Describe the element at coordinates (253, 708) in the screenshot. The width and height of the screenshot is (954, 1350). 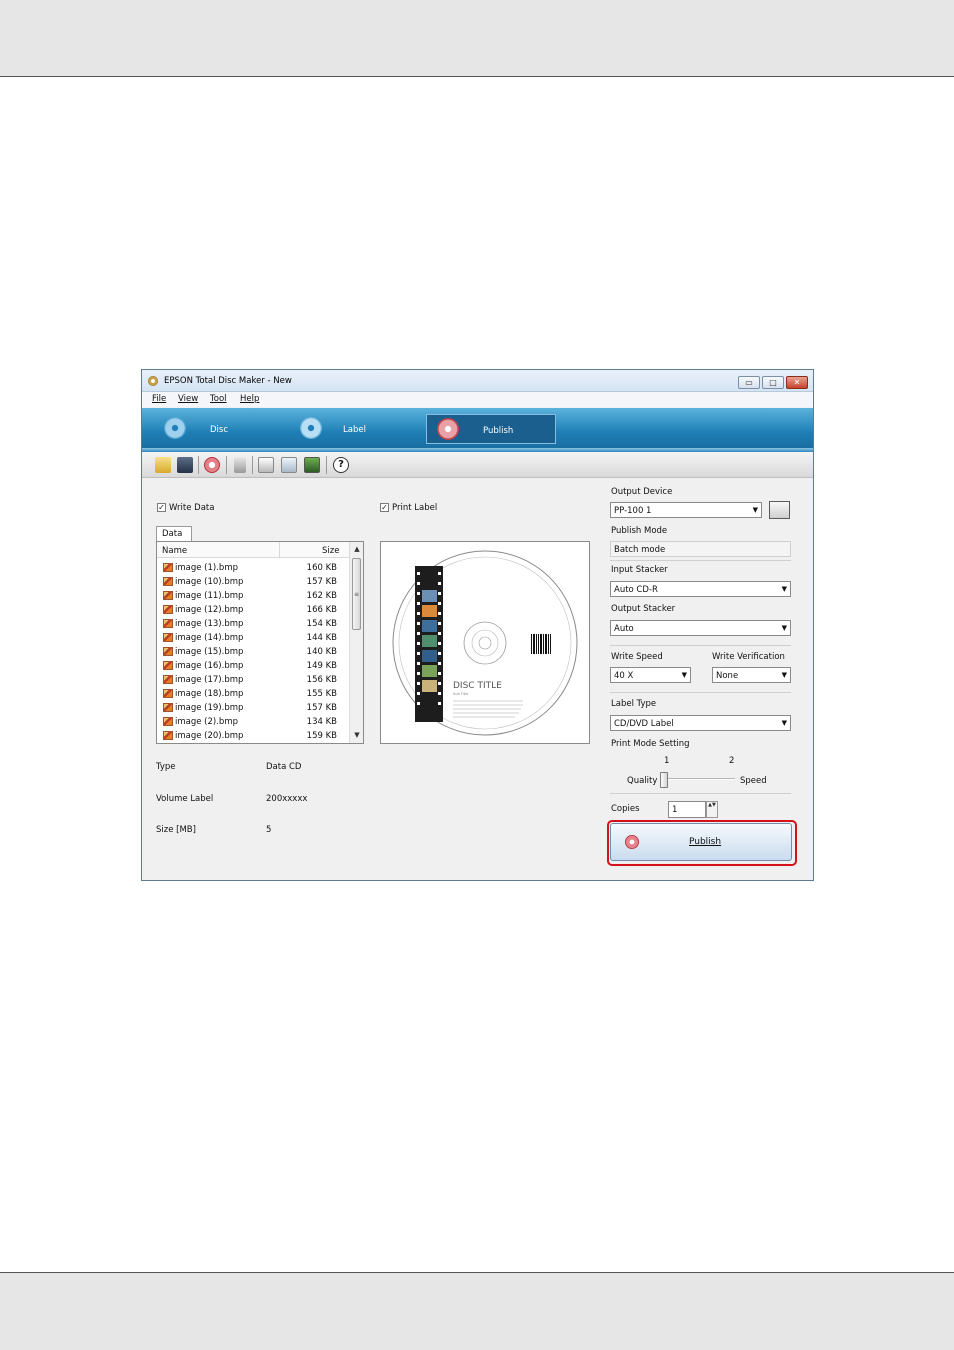
I see `list-item: image (19).bmp 157 KB` at that location.